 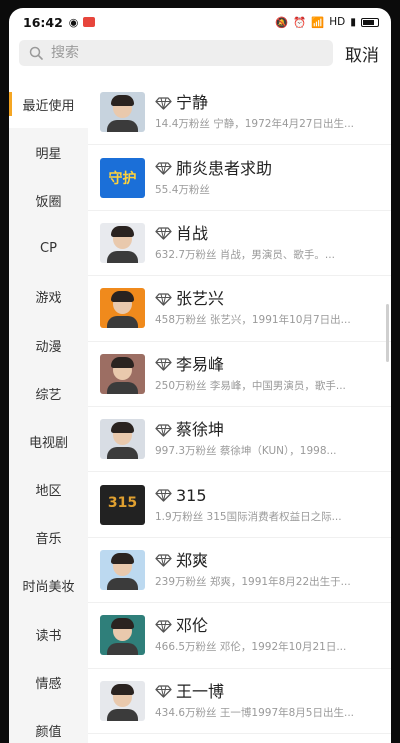 What do you see at coordinates (48, 249) in the screenshot?
I see `sidebar-item-3: CP` at bounding box center [48, 249].